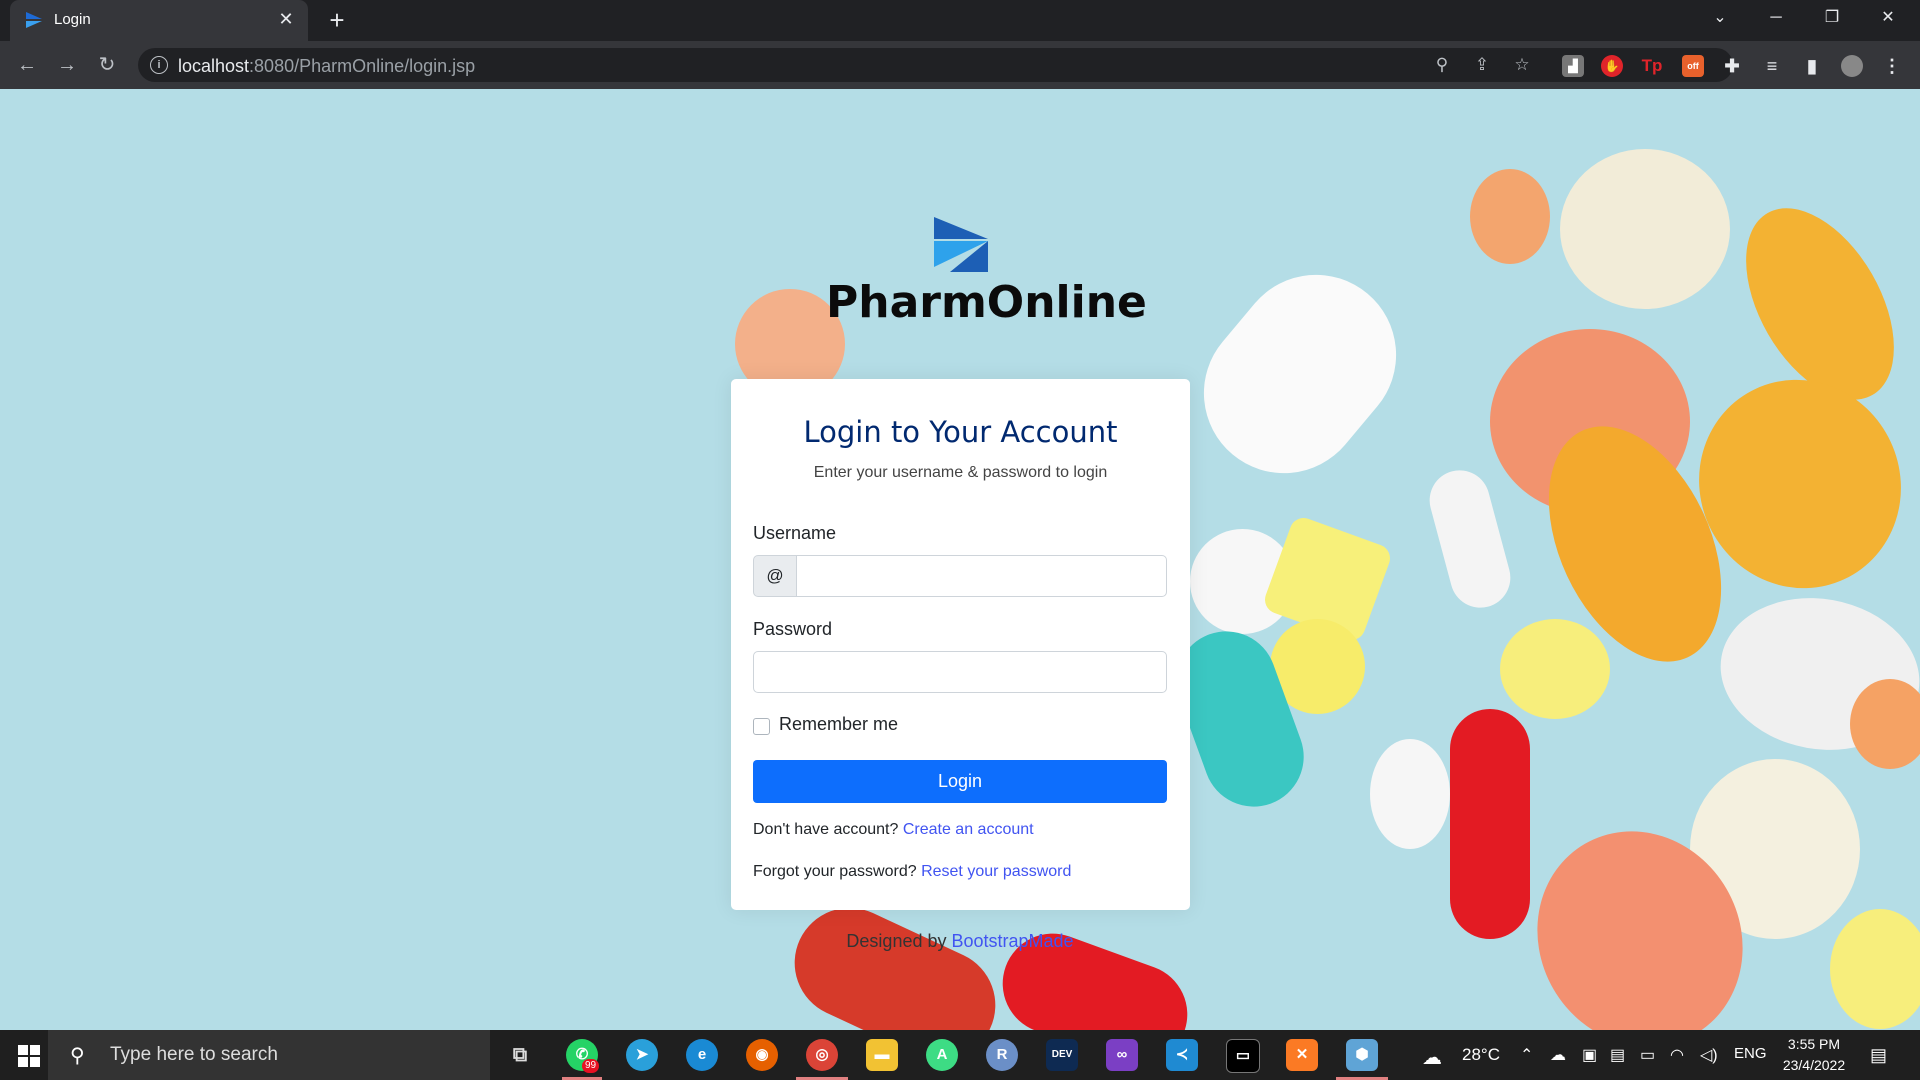  Describe the element at coordinates (893, 829) in the screenshot. I see `signup-prompt: Don't have account? Create an account` at that location.